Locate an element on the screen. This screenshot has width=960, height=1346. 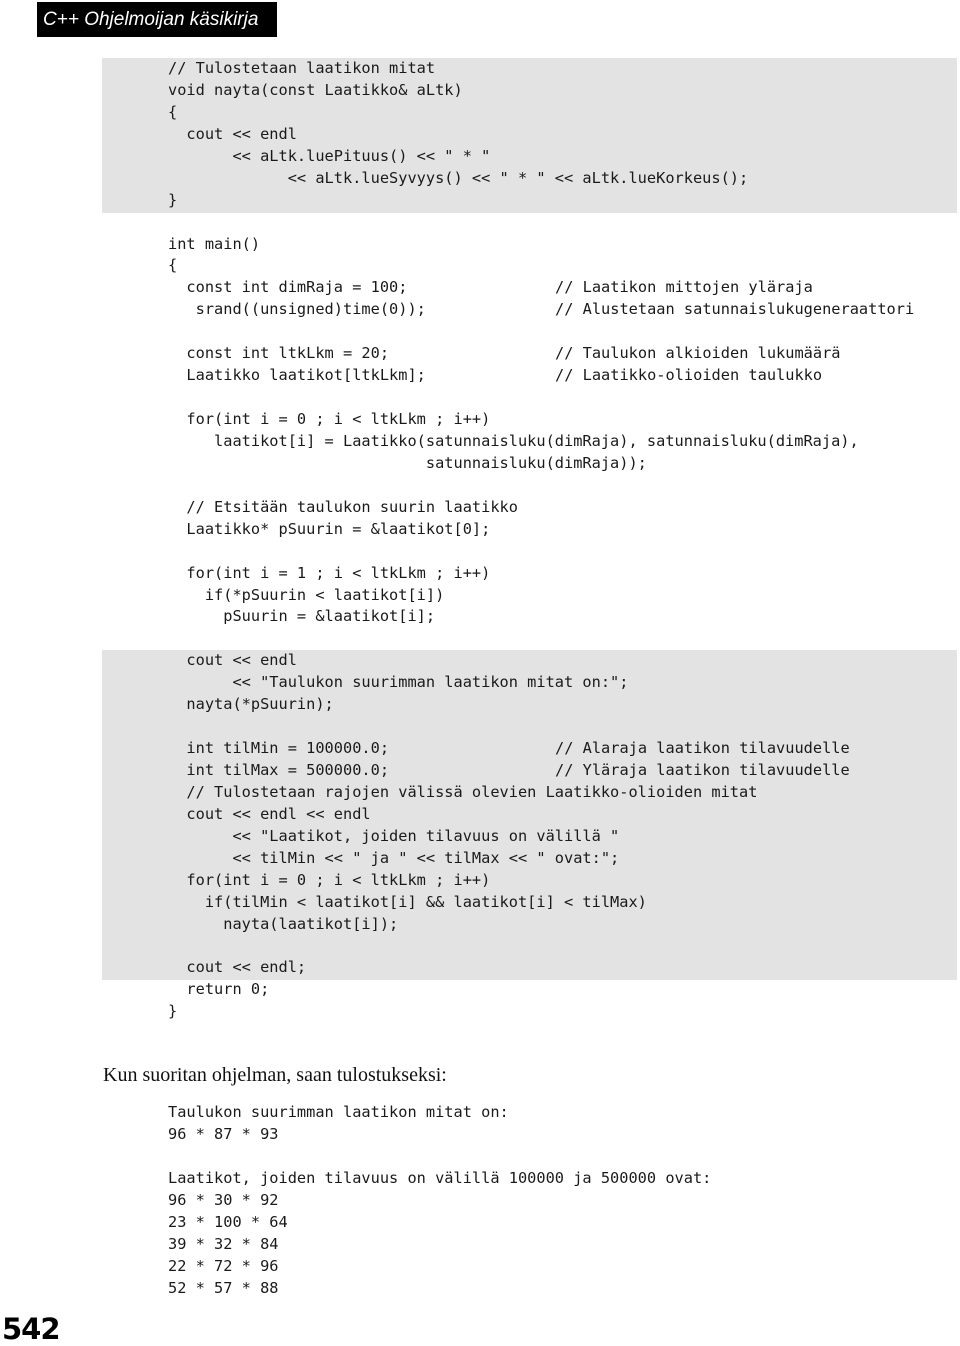
code-text: cout << endl; is located at coordinates (237, 967).